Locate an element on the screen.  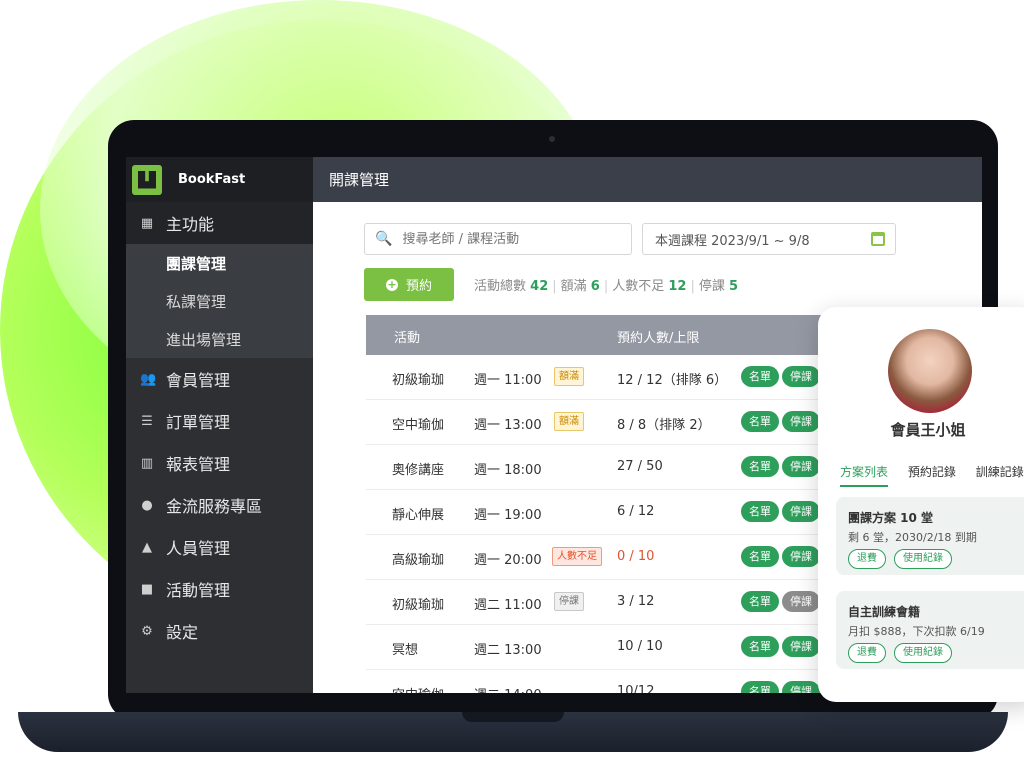
chart-icon: ▥ is located at coordinates (147, 463).